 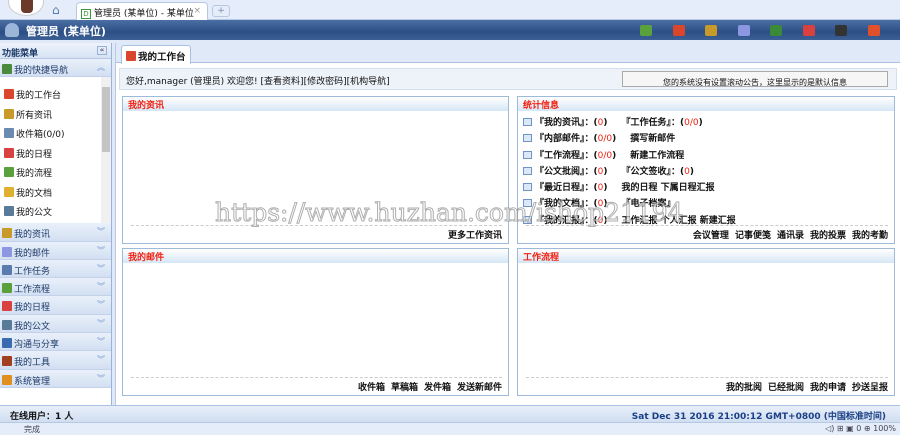 What do you see at coordinates (743, 30) in the screenshot?
I see `mail-icon` at bounding box center [743, 30].